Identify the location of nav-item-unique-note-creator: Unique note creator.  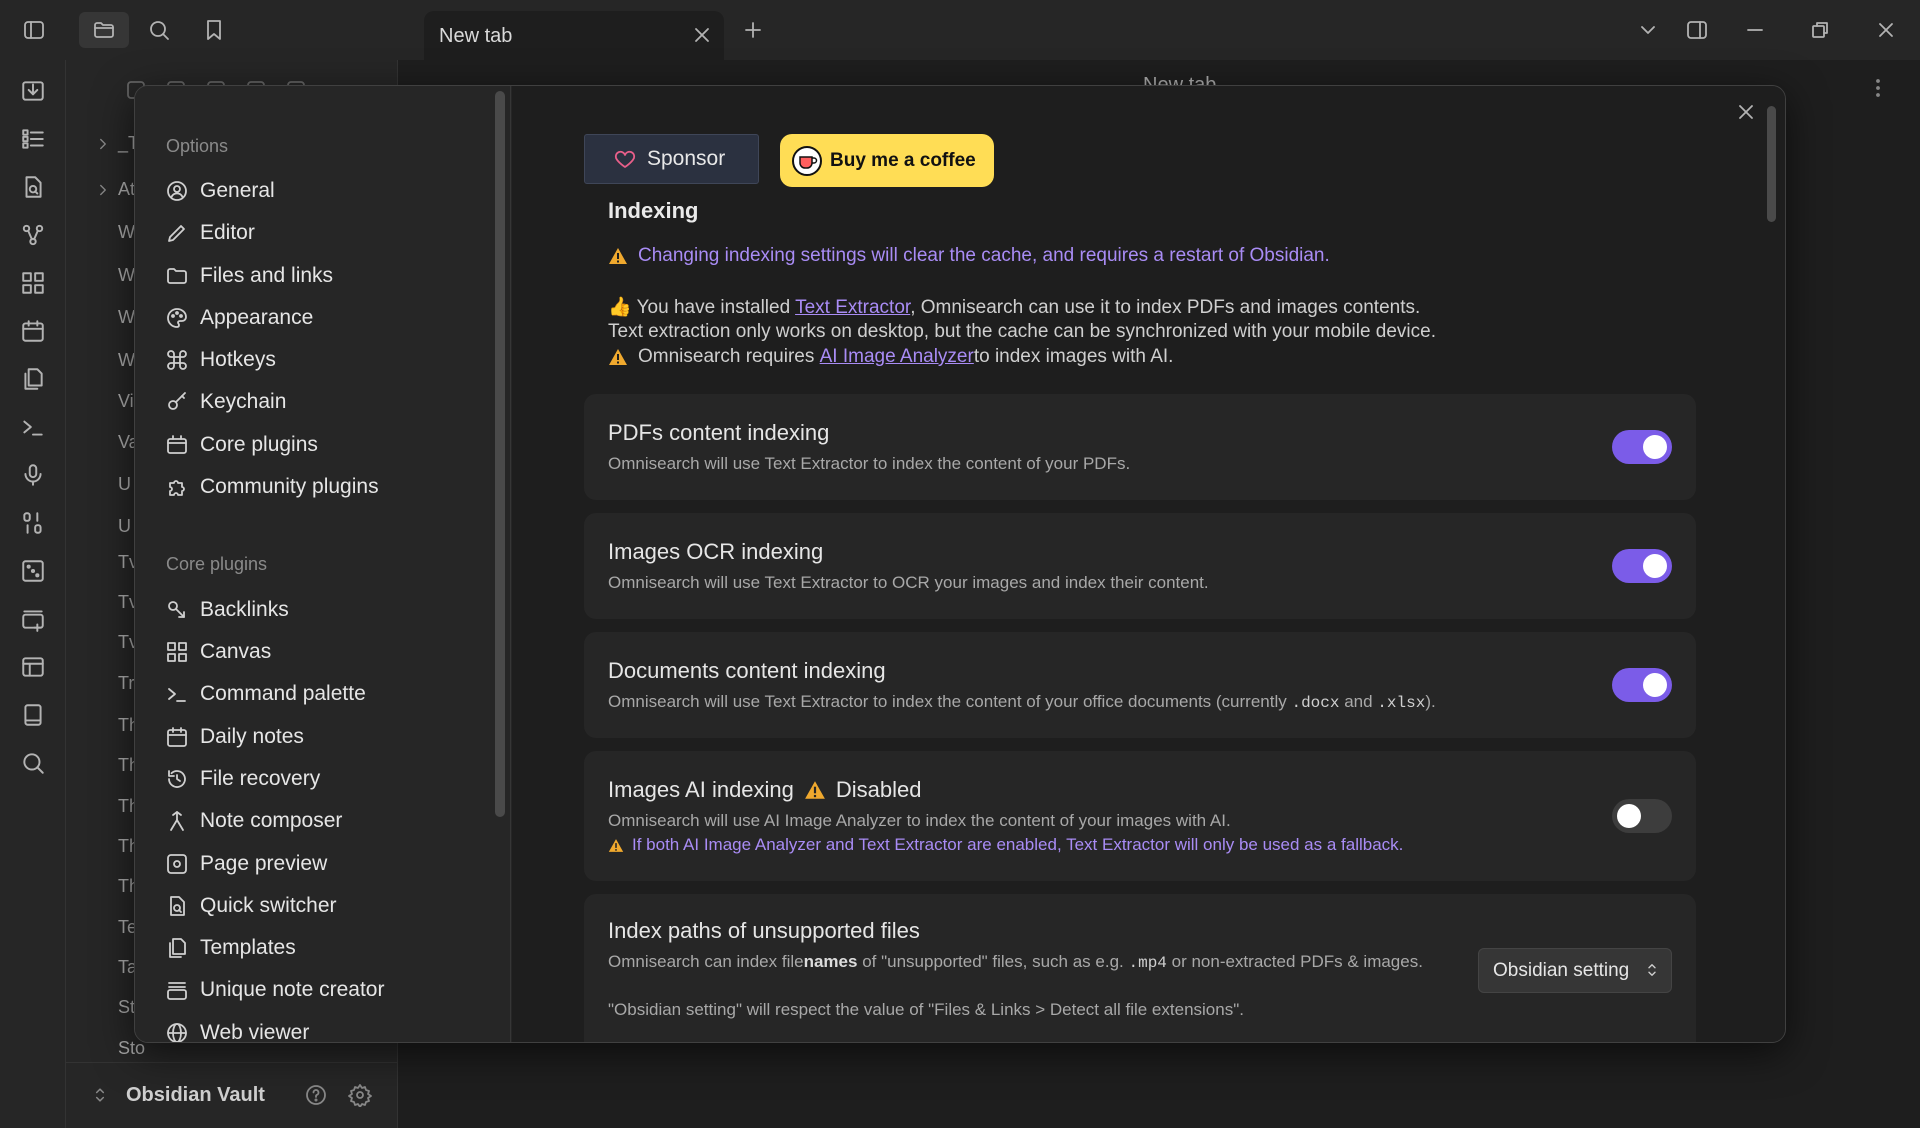
(325, 990).